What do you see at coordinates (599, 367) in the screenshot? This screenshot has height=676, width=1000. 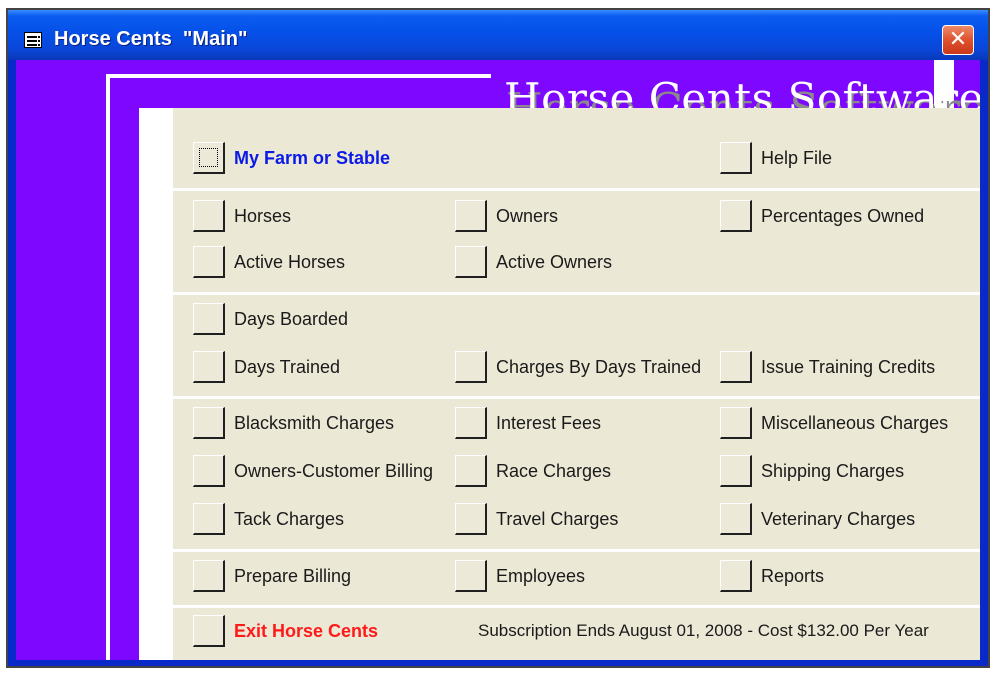 I see `charges-by-days-trained-label: Charges By Days Trained` at bounding box center [599, 367].